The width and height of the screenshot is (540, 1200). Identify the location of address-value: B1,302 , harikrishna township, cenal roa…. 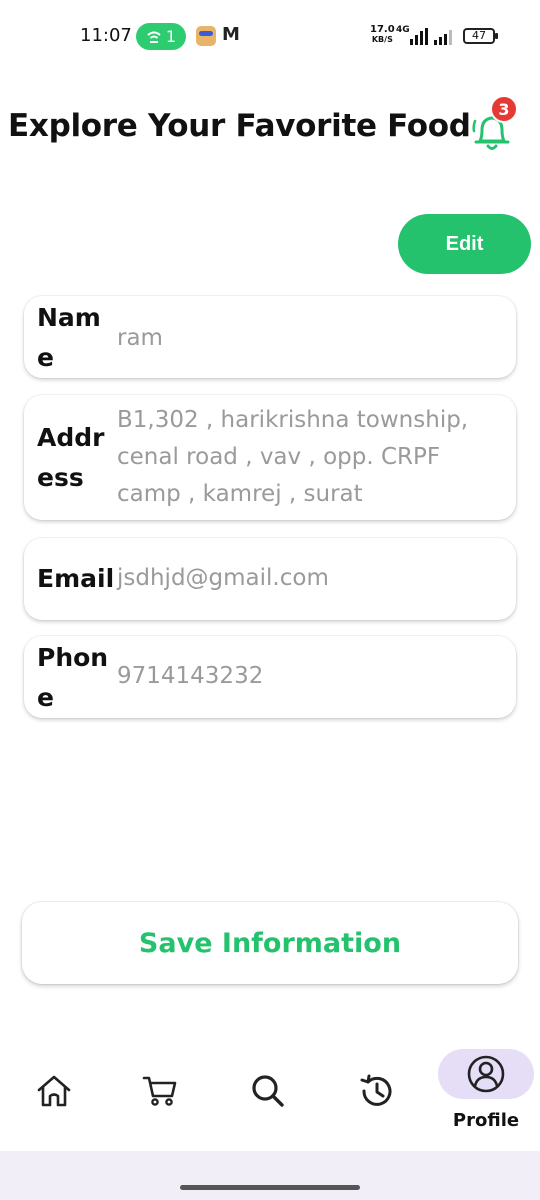
(292, 457).